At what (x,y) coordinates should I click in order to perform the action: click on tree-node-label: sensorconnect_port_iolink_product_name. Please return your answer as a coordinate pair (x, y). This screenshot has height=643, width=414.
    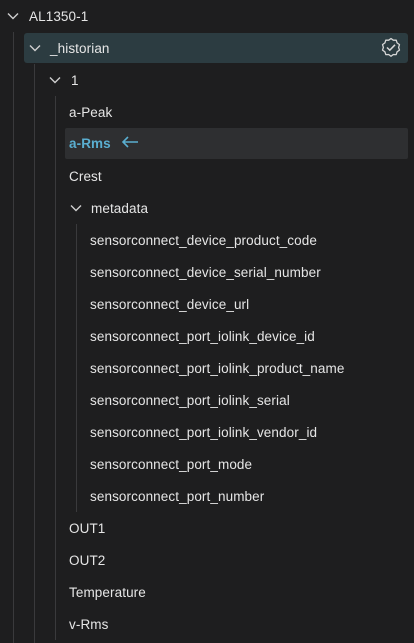
    Looking at the image, I should click on (217, 368).